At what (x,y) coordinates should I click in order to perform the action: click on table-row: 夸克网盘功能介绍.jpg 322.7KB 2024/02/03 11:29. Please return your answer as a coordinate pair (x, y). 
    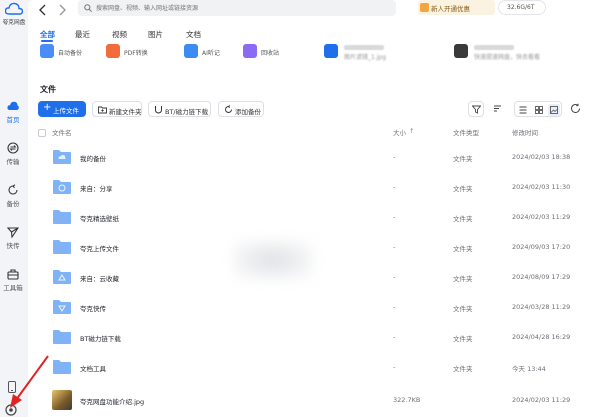
    Looking at the image, I should click on (309, 401).